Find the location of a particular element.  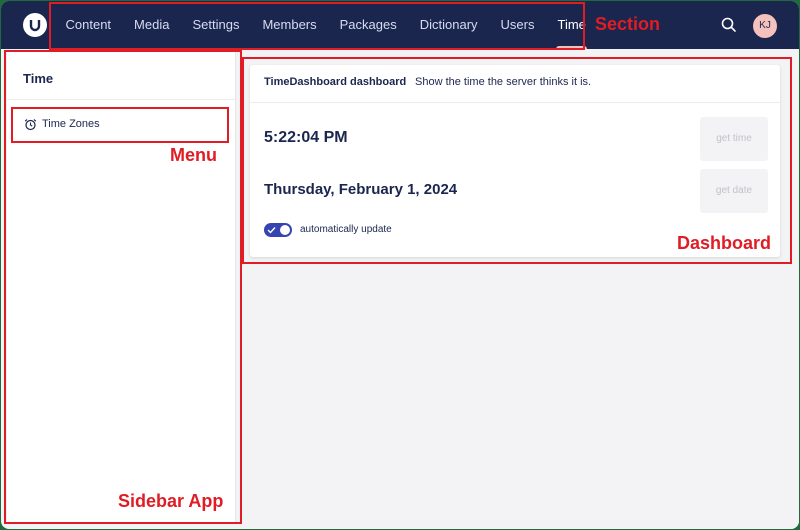

alarm-clock-icon is located at coordinates (30, 127).